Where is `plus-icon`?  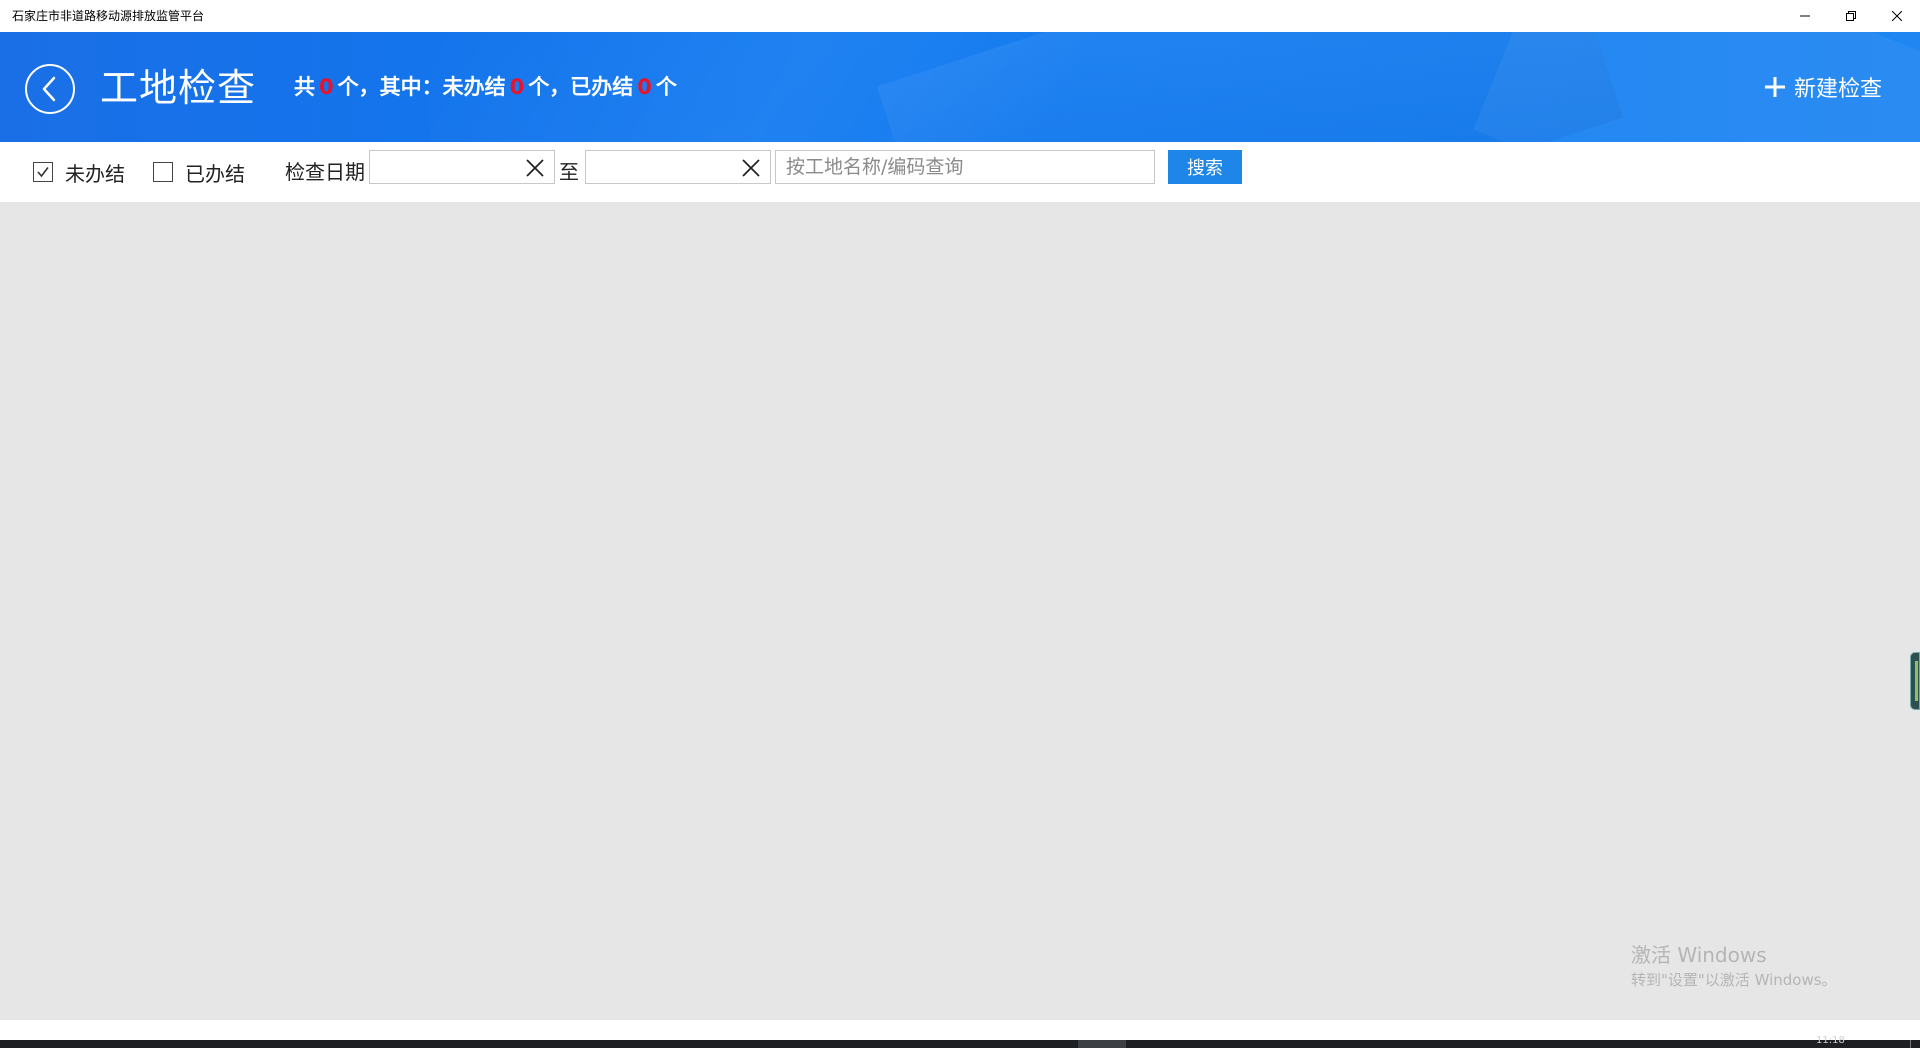 plus-icon is located at coordinates (1775, 87).